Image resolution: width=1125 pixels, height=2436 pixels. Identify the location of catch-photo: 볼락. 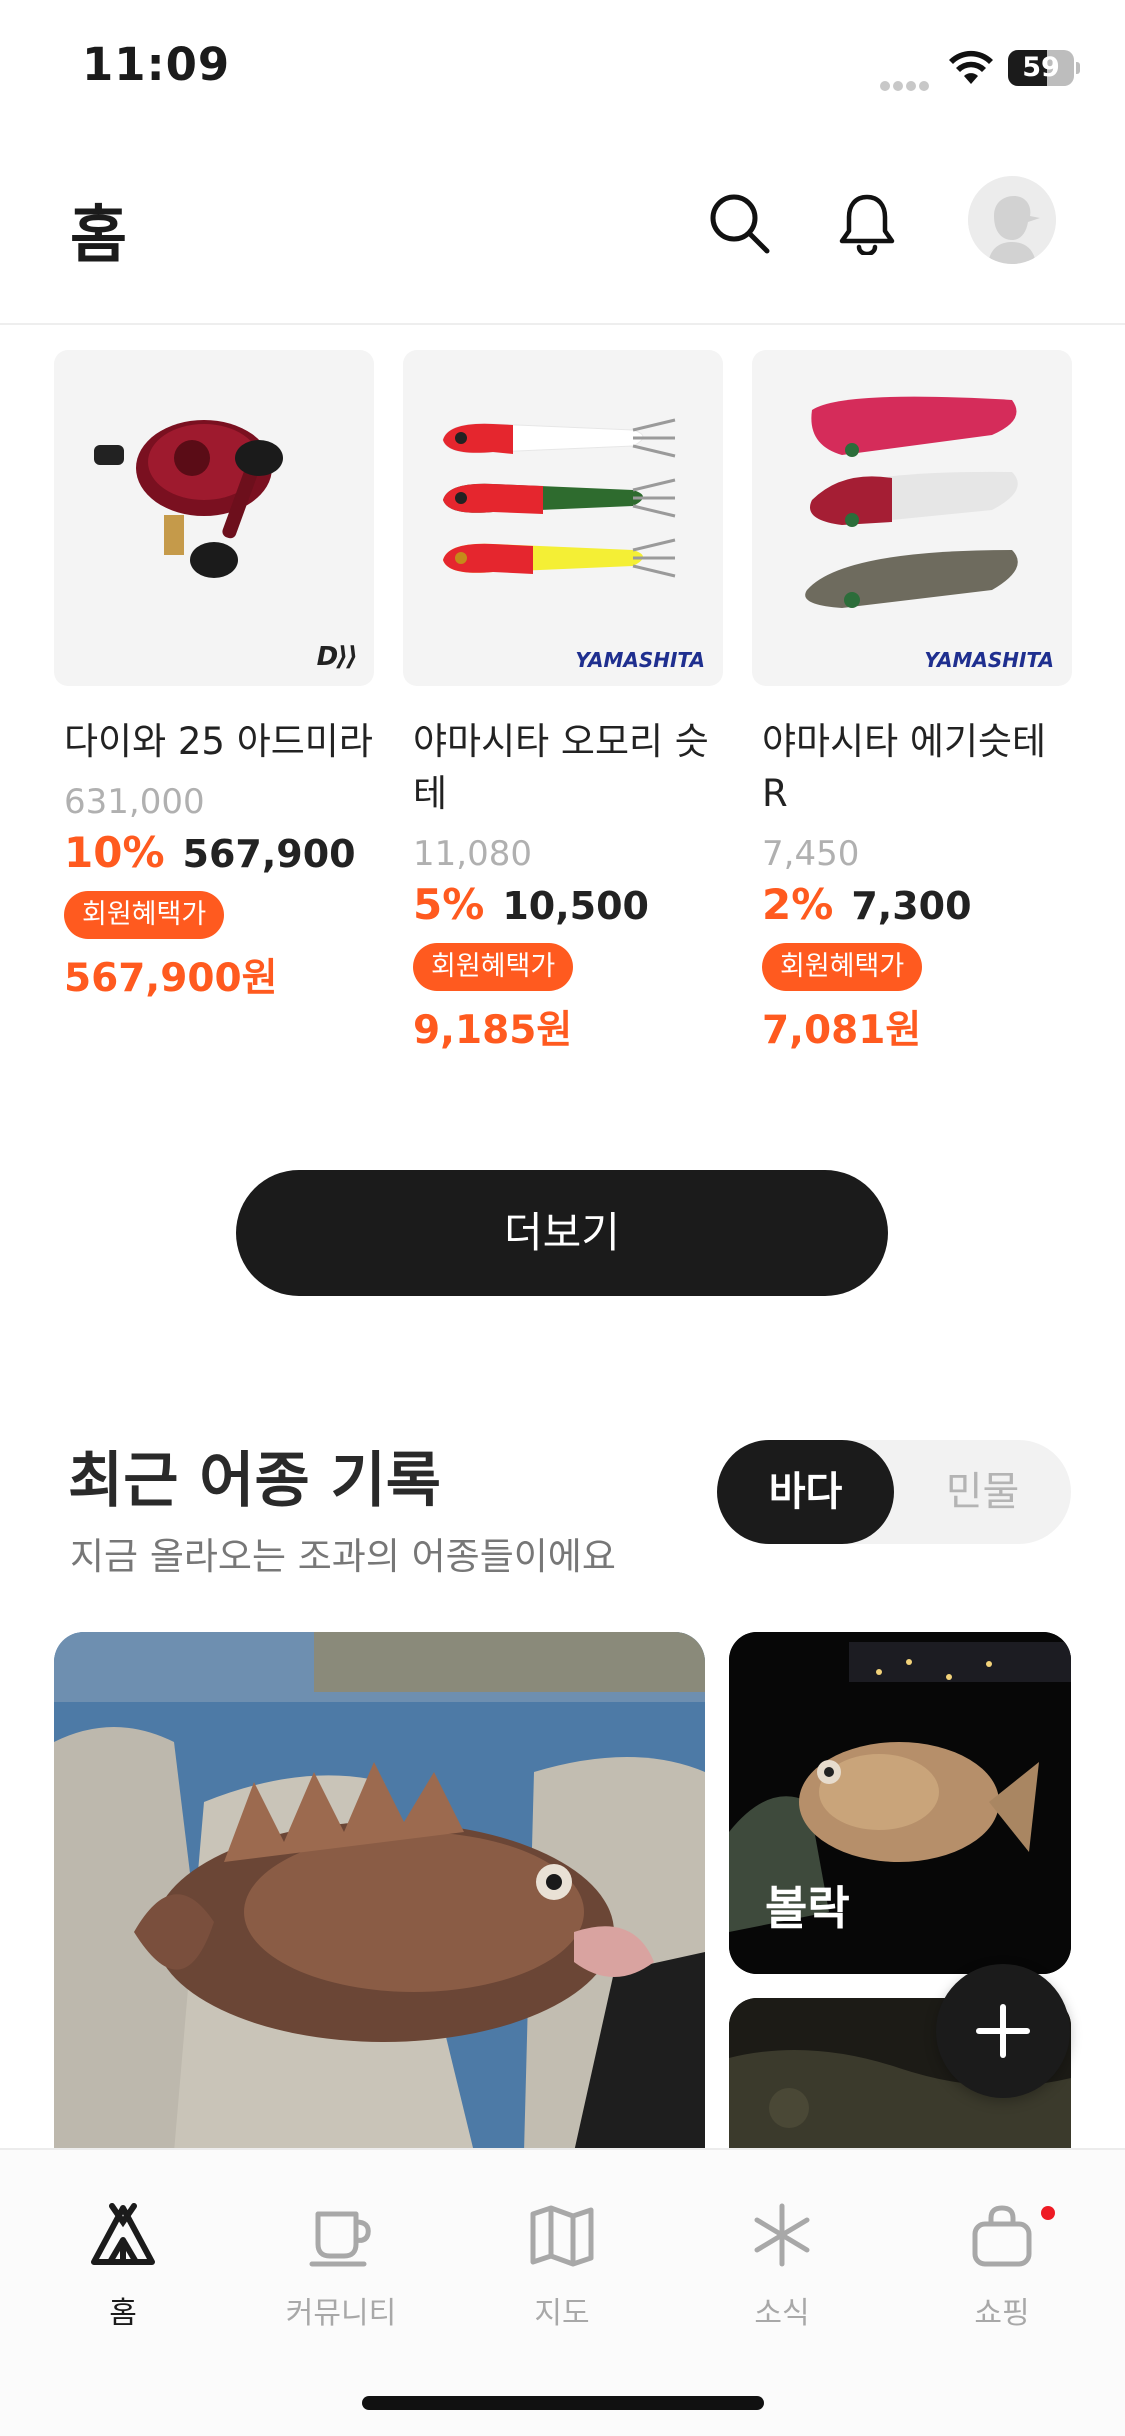
(900, 1803).